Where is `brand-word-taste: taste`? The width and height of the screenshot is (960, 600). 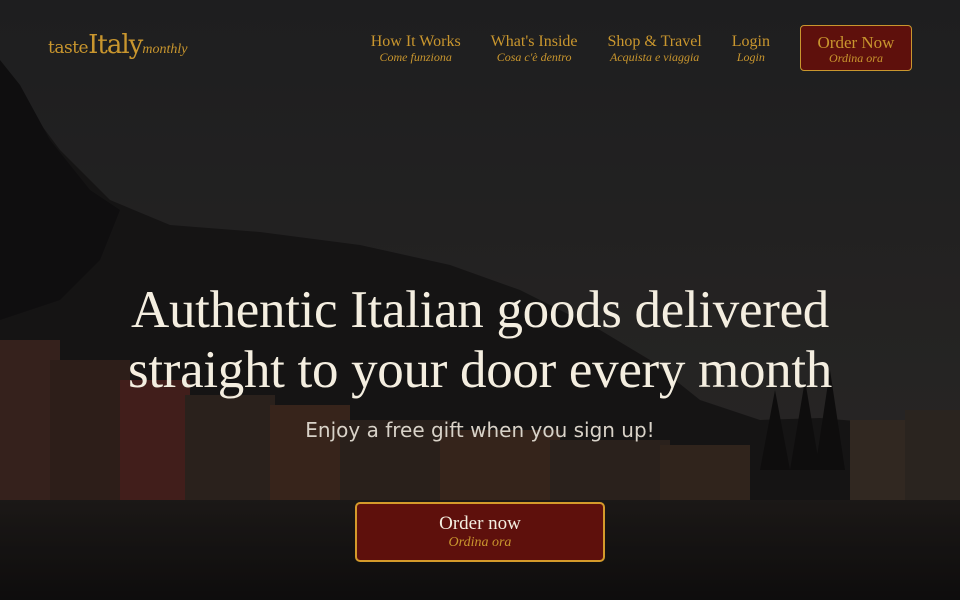 brand-word-taste: taste is located at coordinates (68, 48).